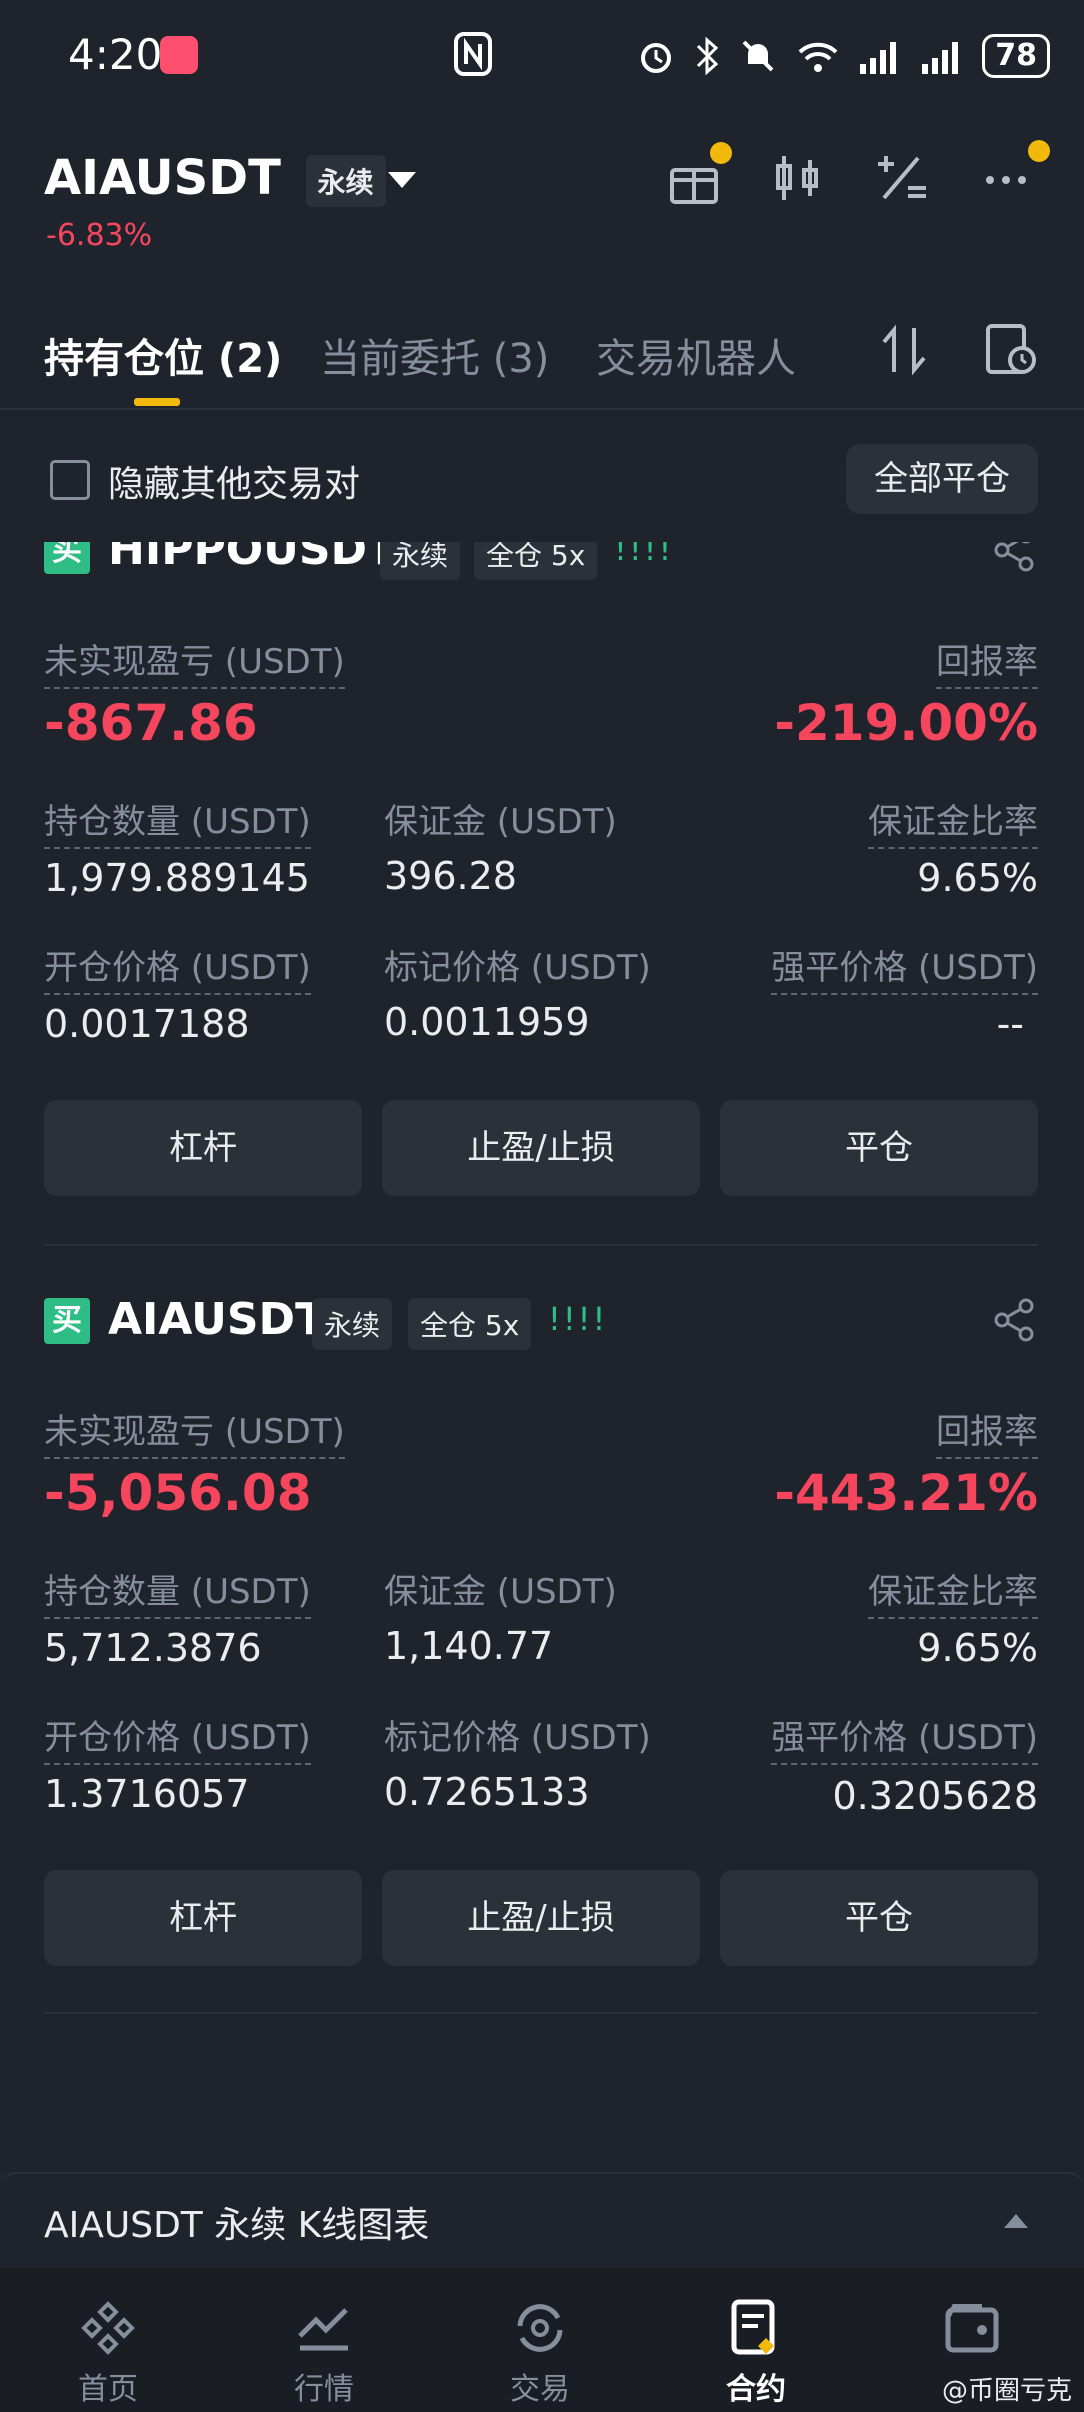 This screenshot has width=1084, height=2412. I want to click on close-all-button: 全部平仓, so click(942, 479).